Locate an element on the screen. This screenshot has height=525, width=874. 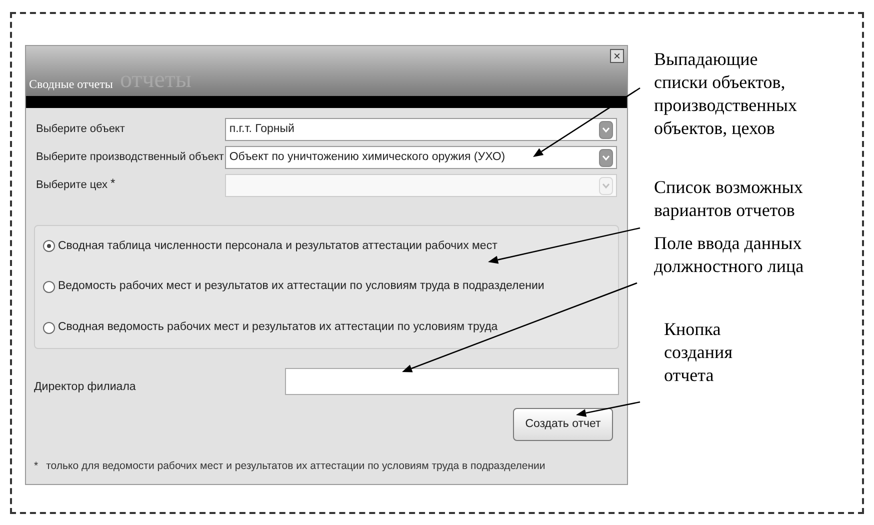
annotation-text: Кнопка создания отчета is located at coordinates (698, 352).